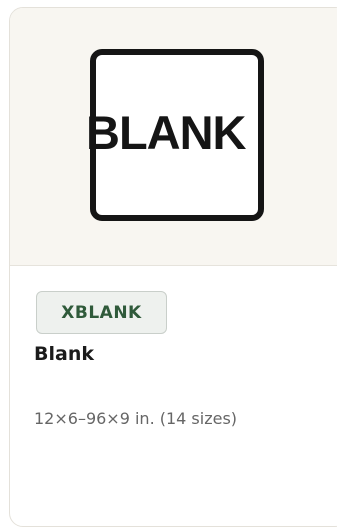  I want to click on product-size-range: 12×6–96×9 in. (14 sizes), so click(136, 418).